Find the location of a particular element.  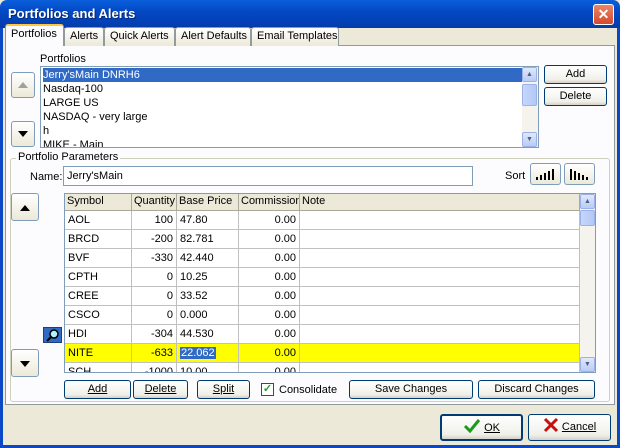

row-selector is located at coordinates (52, 335).